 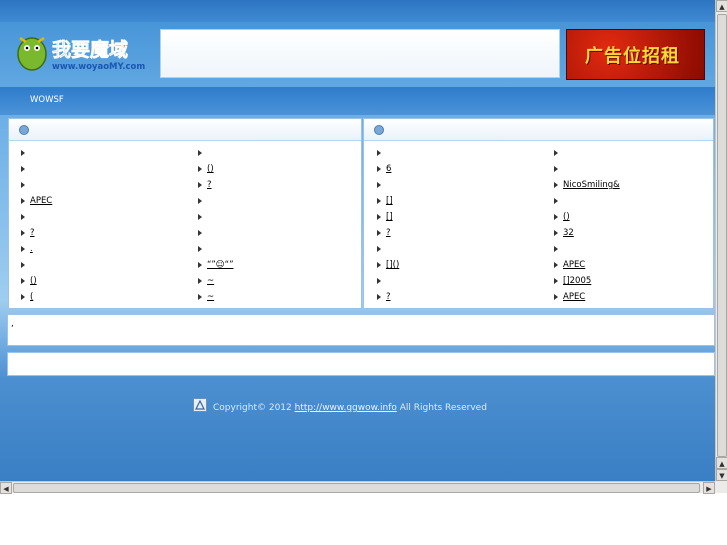 What do you see at coordinates (47, 100) in the screenshot?
I see `marquee-text: WOWSF` at bounding box center [47, 100].